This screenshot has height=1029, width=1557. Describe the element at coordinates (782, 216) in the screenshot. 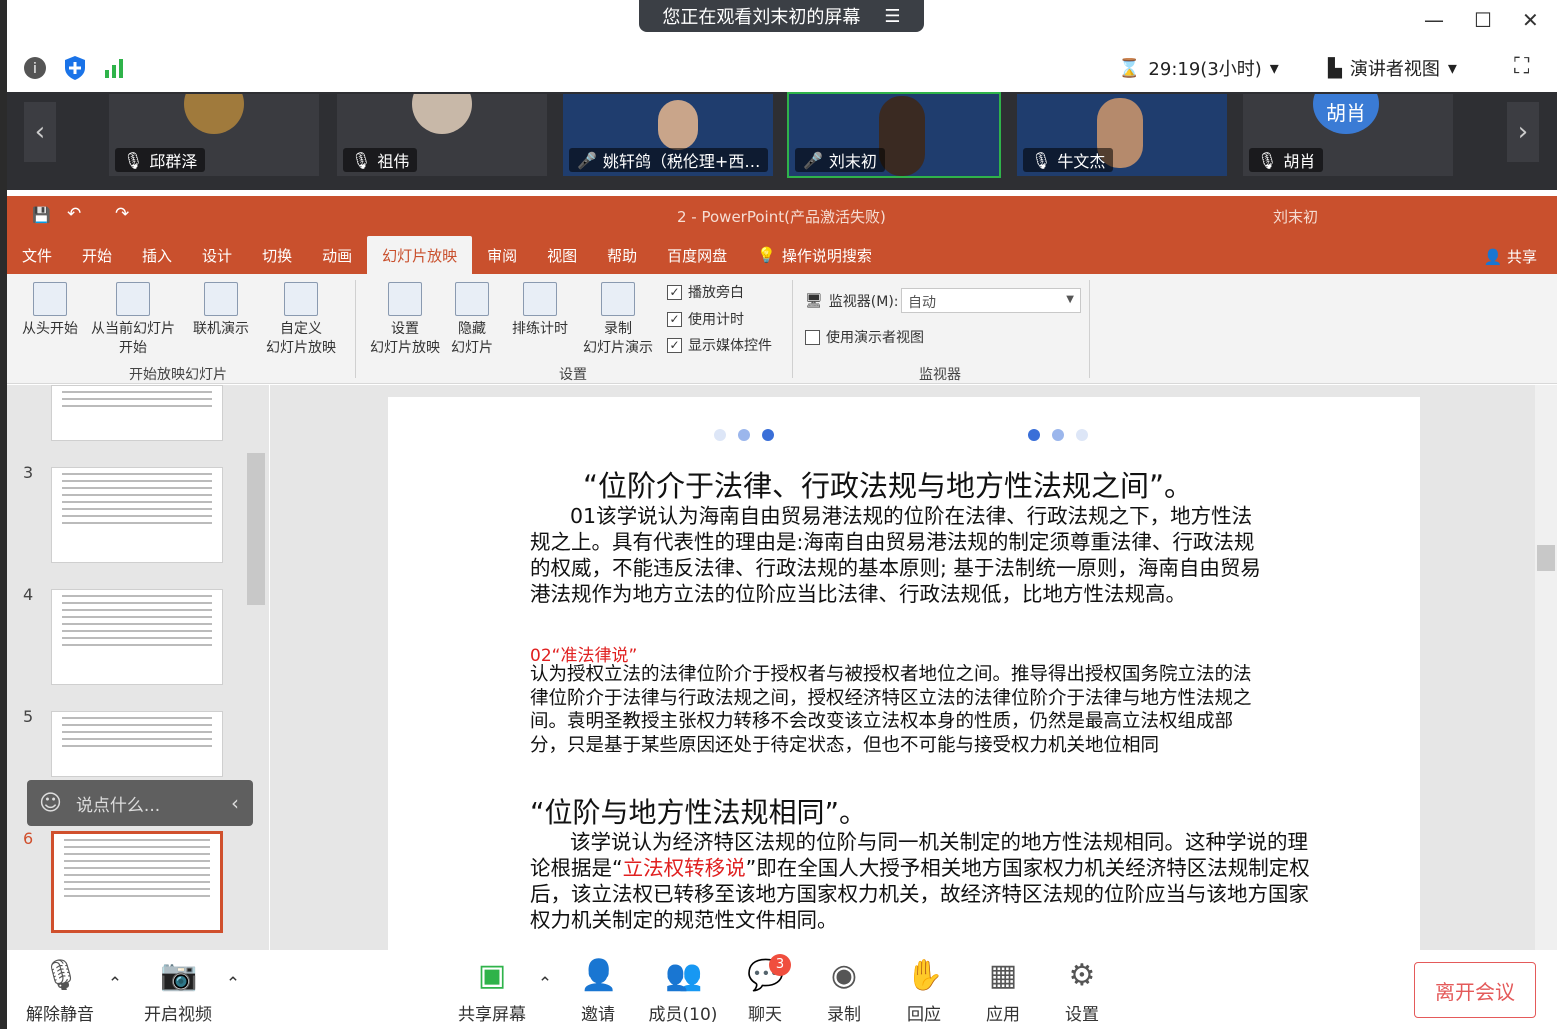

I see `ppt-title-bar: 💾 ↶ ↷ 2 - PowerPoint(产品激活失败) 刘末初` at that location.